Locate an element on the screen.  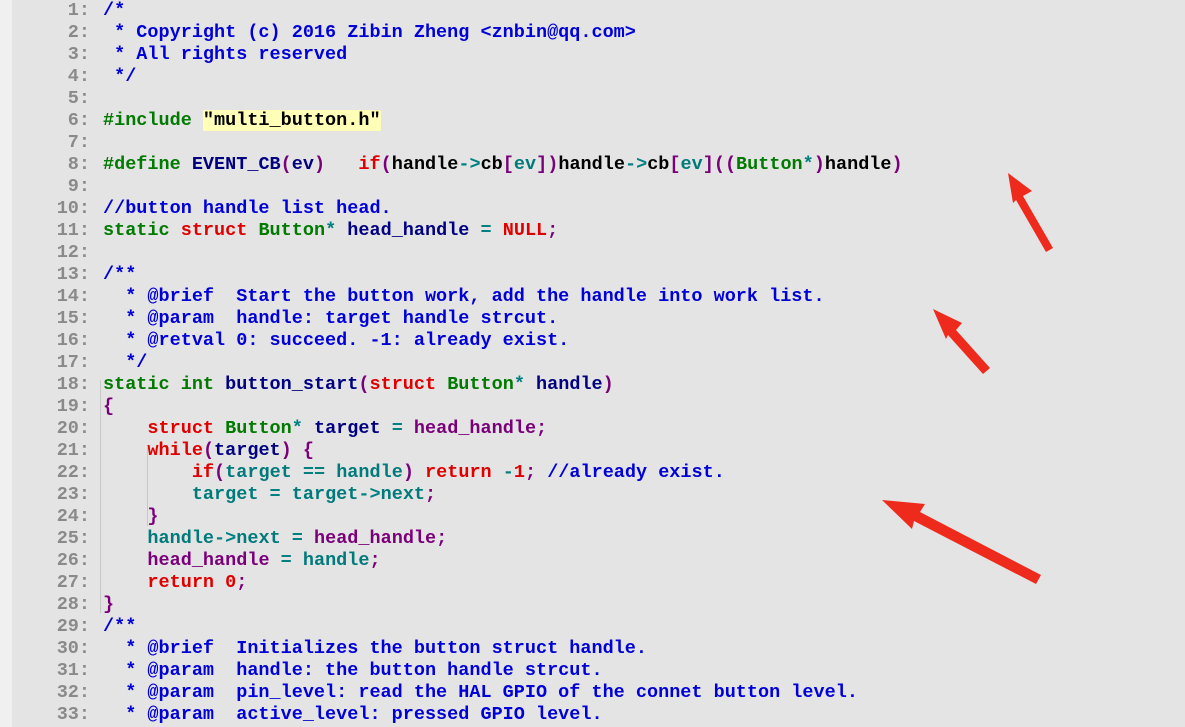
annotation-overlay is located at coordinates (967, 378).